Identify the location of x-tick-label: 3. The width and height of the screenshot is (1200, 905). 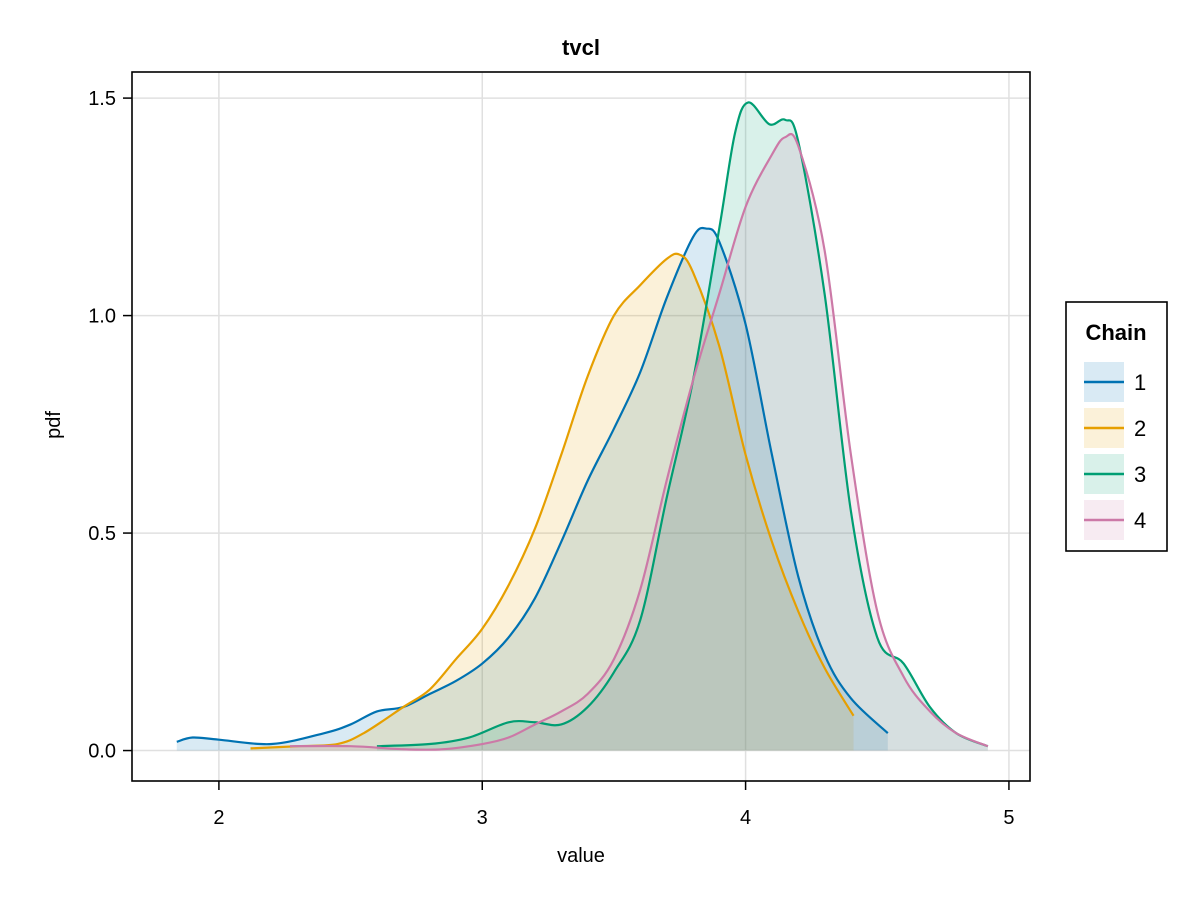
(482, 818).